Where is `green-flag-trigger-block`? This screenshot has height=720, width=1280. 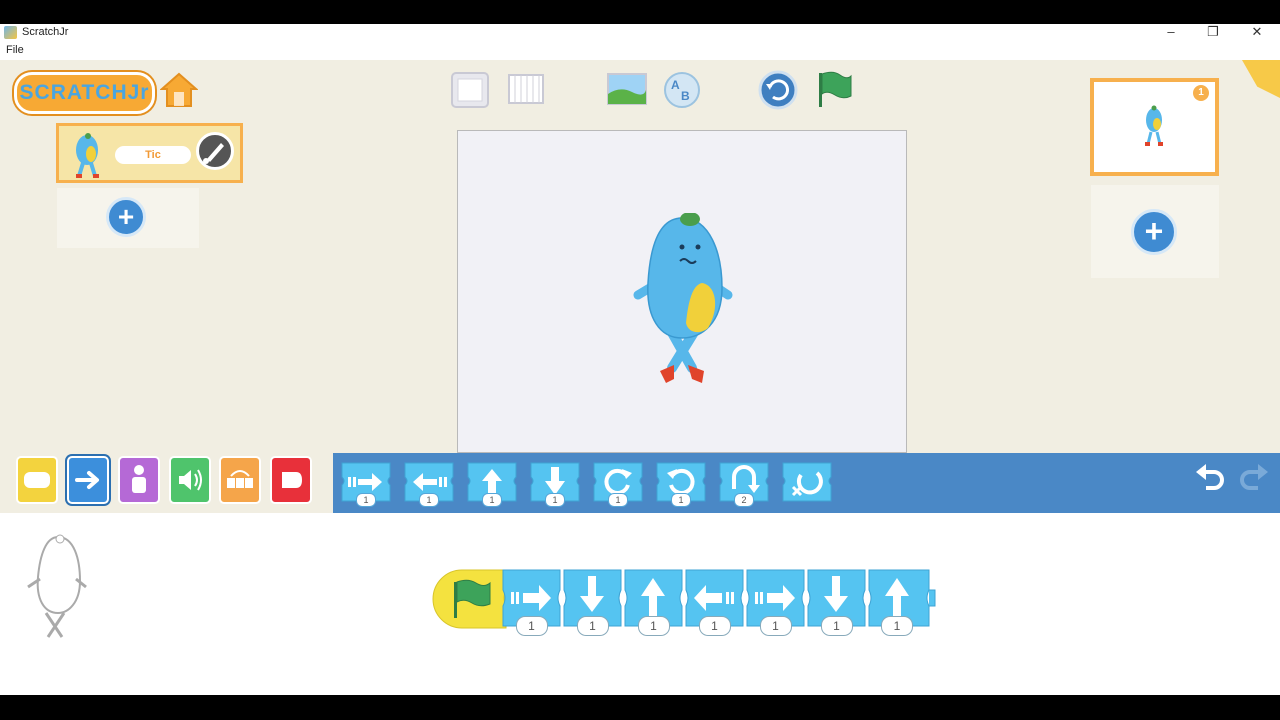 green-flag-trigger-block is located at coordinates (470, 599).